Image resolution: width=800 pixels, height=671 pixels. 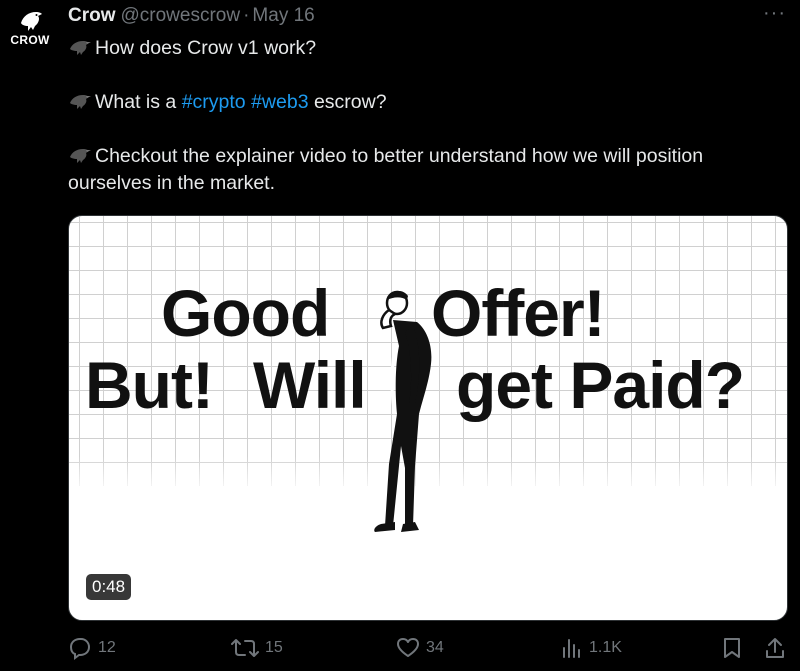 What do you see at coordinates (109, 587) in the screenshot?
I see `video-duration: 0:48` at bounding box center [109, 587].